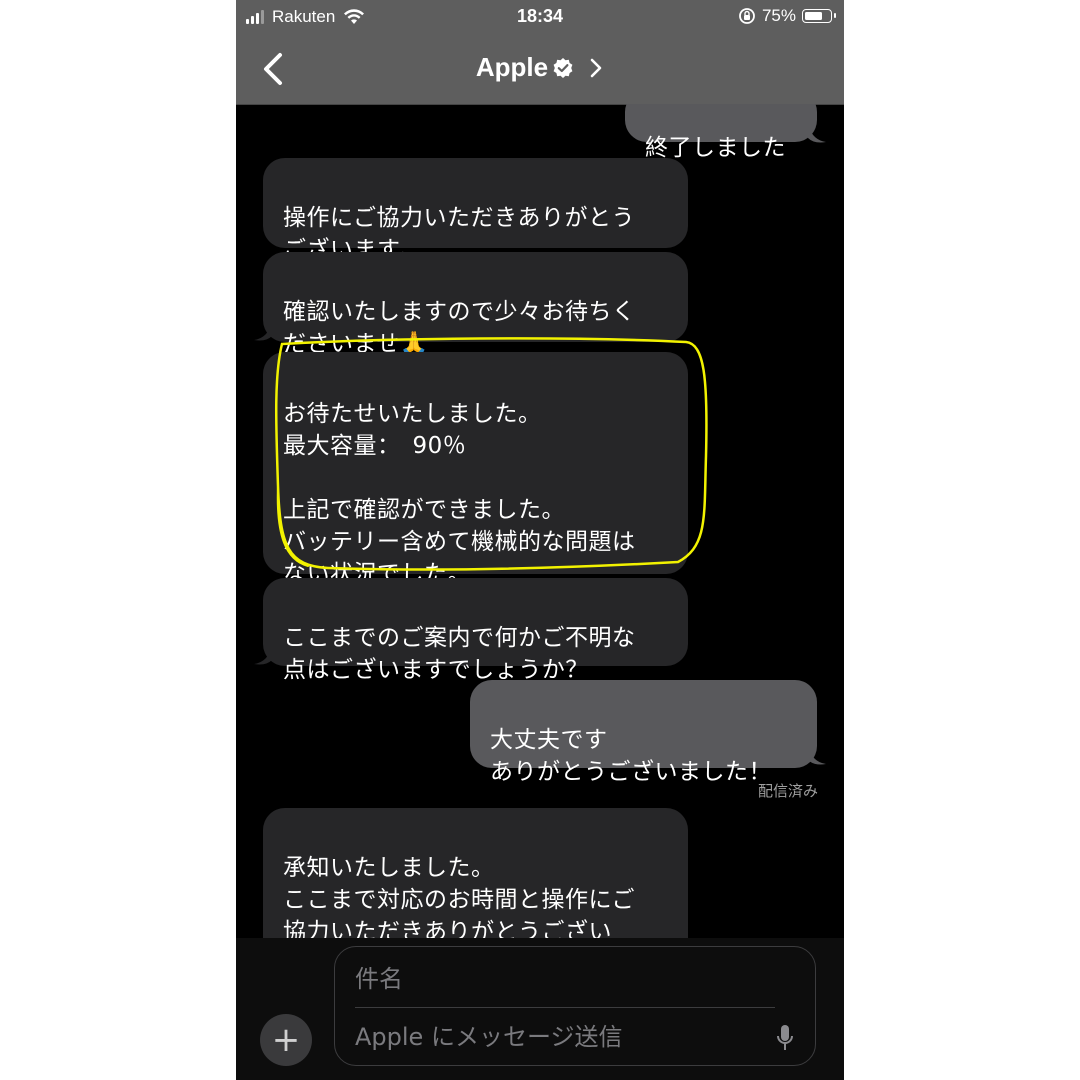 This screenshot has height=1080, width=1080. What do you see at coordinates (459, 328) in the screenshot?
I see `message-text: 確認いたしますので少々お待ちく ださいませ🙏` at bounding box center [459, 328].